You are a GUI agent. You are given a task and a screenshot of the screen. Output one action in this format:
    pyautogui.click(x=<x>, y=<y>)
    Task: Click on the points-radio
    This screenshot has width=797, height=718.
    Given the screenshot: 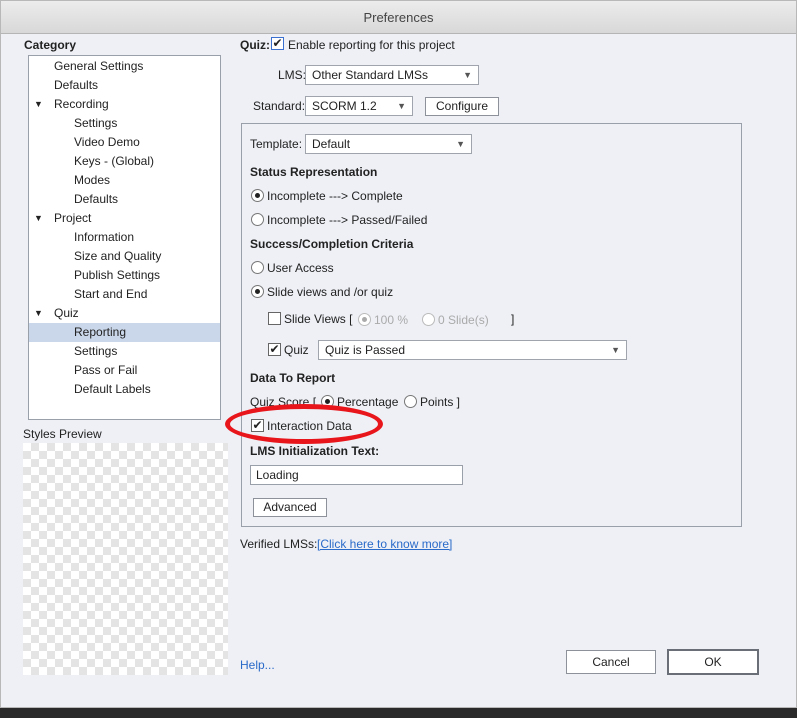 What is the action you would take?
    pyautogui.click(x=410, y=401)
    